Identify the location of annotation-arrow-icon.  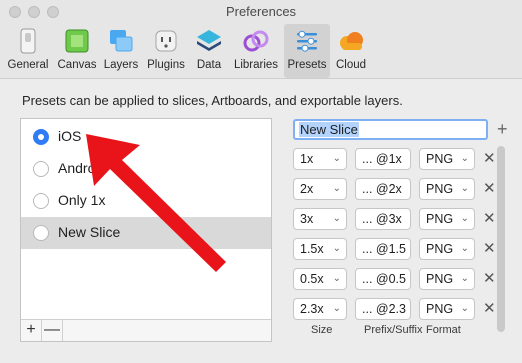
(156, 203).